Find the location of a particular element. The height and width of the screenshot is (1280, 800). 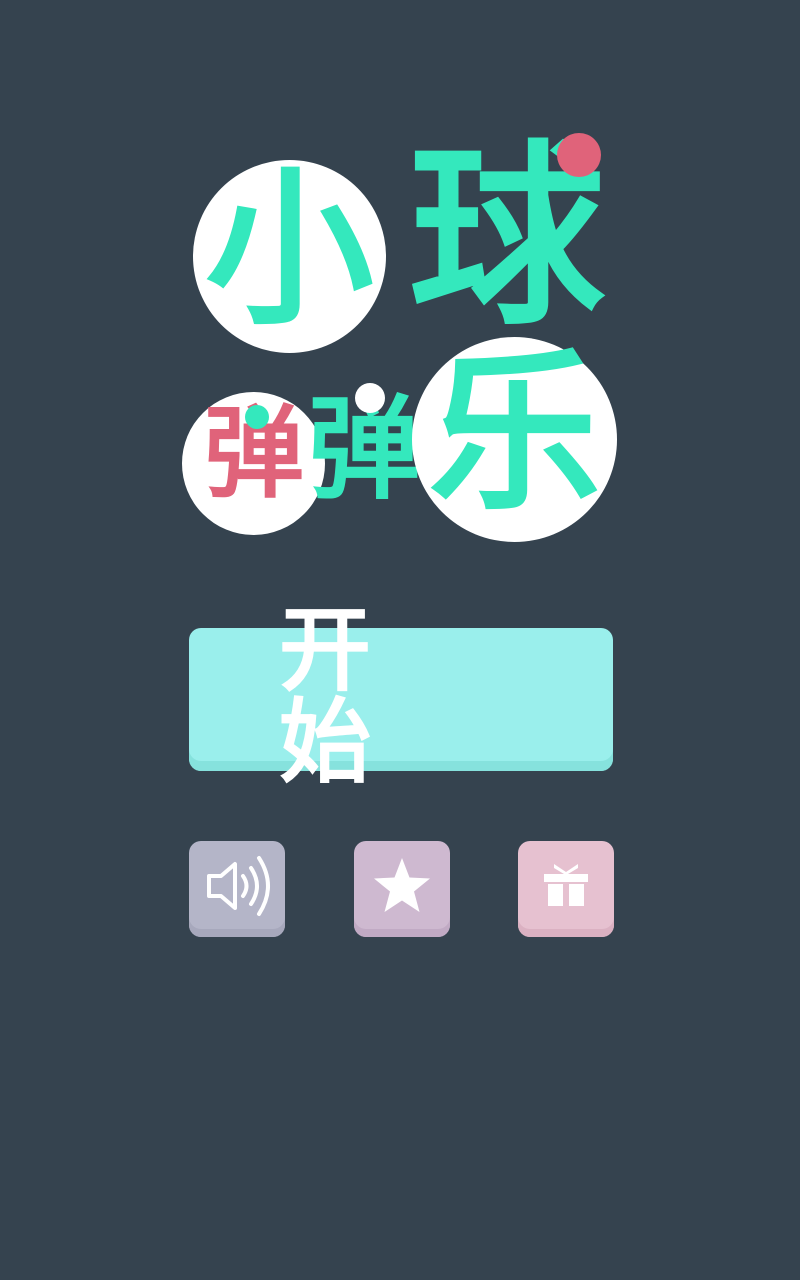

logo-red-dot is located at coordinates (579, 155).